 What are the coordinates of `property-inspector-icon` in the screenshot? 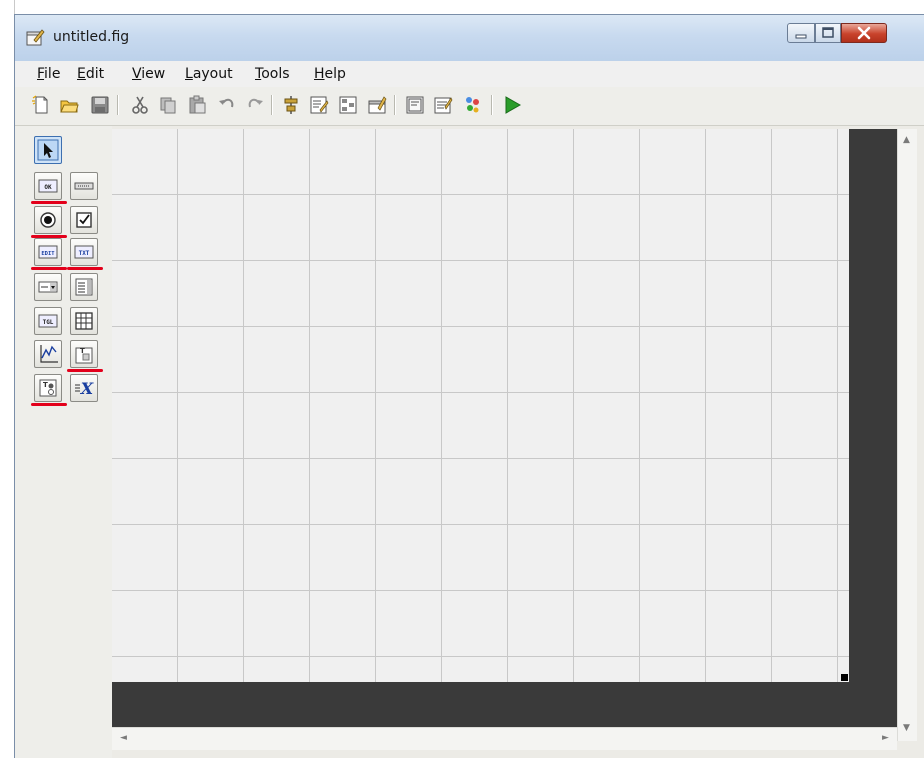 It's located at (443, 105).